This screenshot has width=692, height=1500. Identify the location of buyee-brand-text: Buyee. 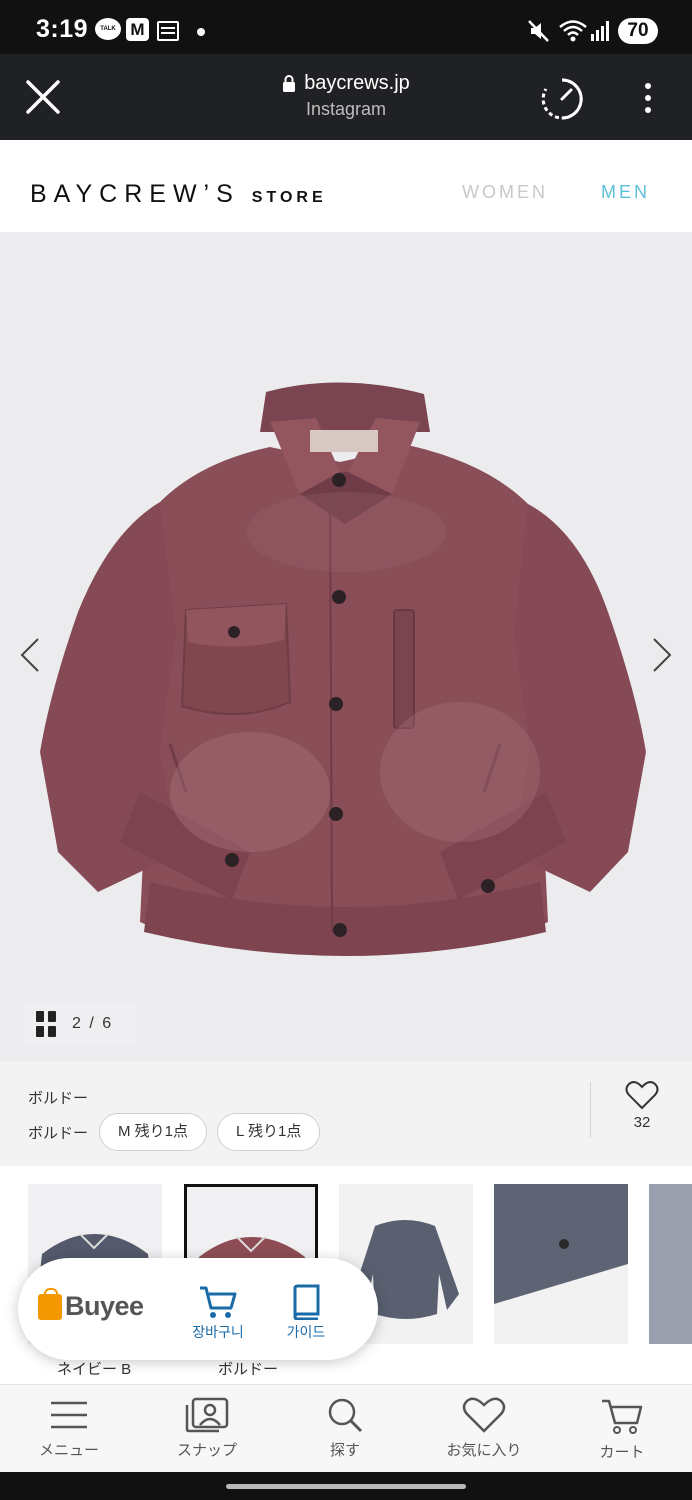
(104, 1306).